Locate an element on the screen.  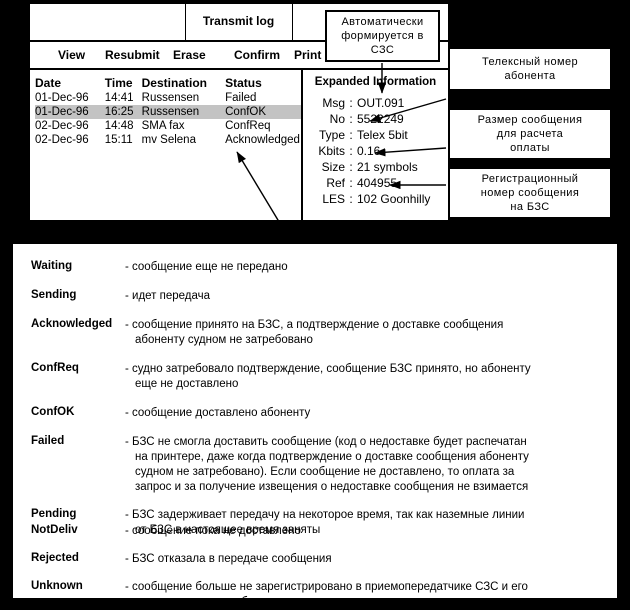
info-value-les: 102 Goonhilly is located at coordinates (394, 199).